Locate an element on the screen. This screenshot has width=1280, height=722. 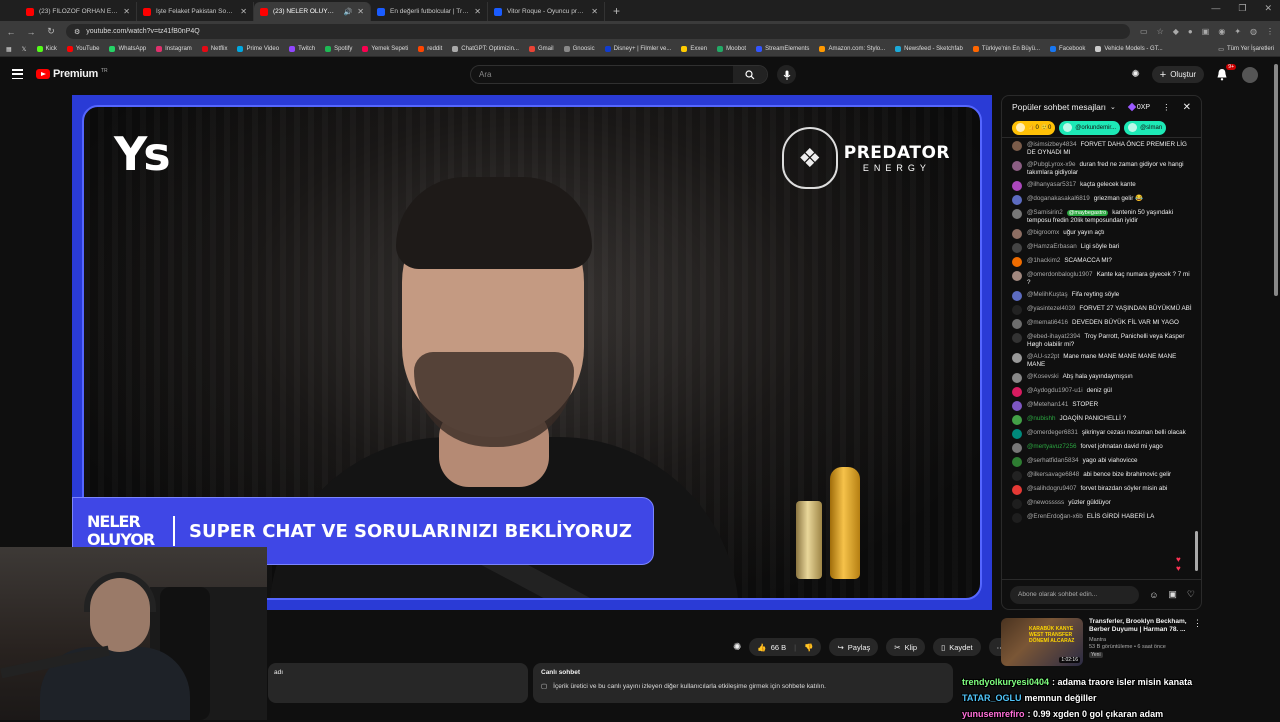
save-button: ▯ Kaydet is located at coordinates (957, 647).